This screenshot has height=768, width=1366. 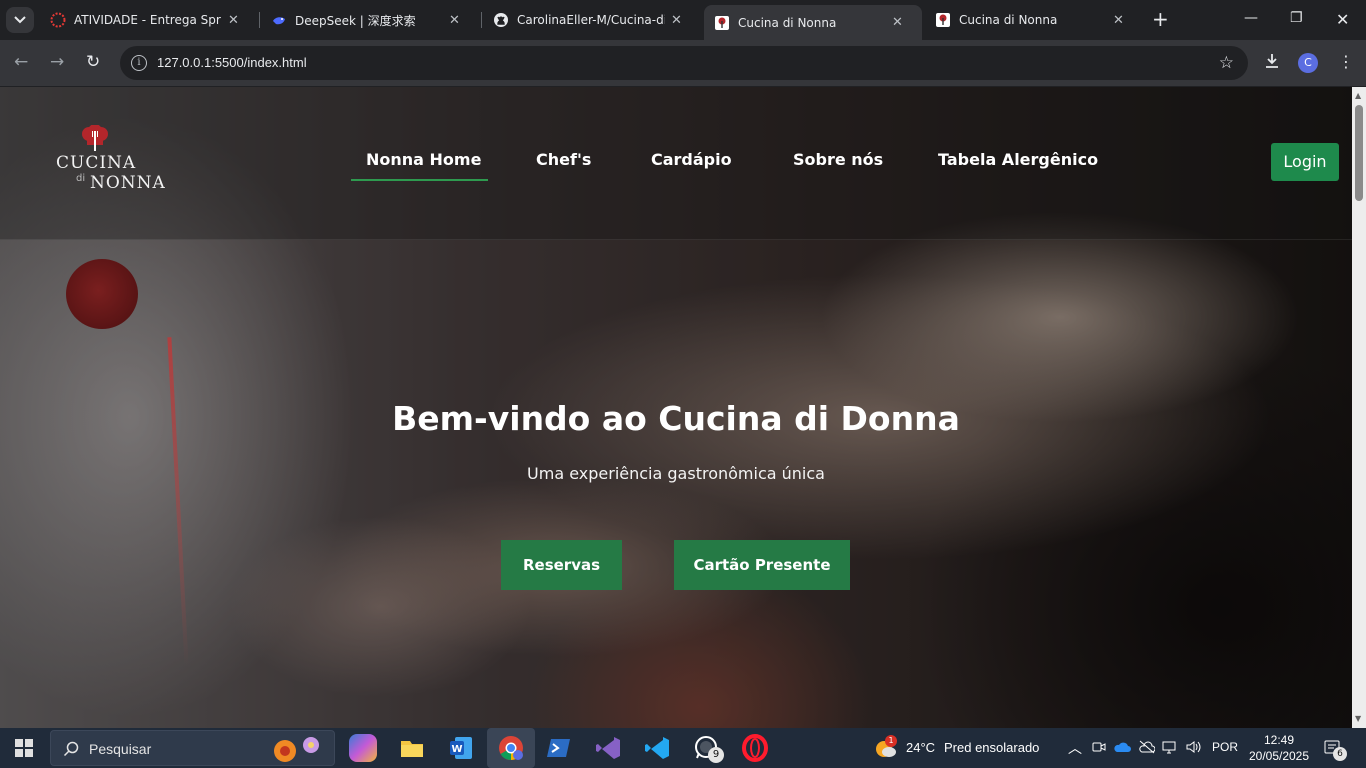 I want to click on tab-cucina-active: Cucina di Nonna ✕, so click(x=813, y=22).